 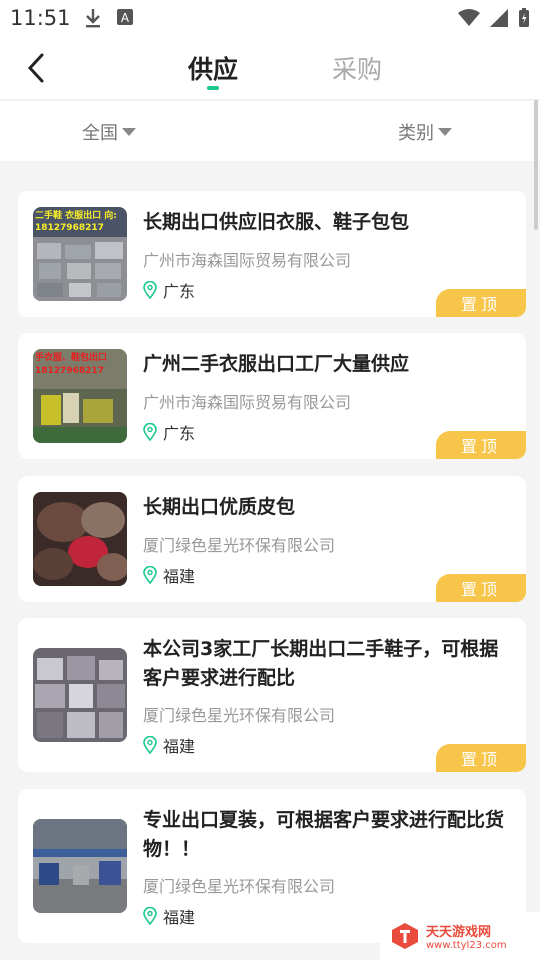 What do you see at coordinates (416, 133) in the screenshot?
I see `category-filter-label: 类别` at bounding box center [416, 133].